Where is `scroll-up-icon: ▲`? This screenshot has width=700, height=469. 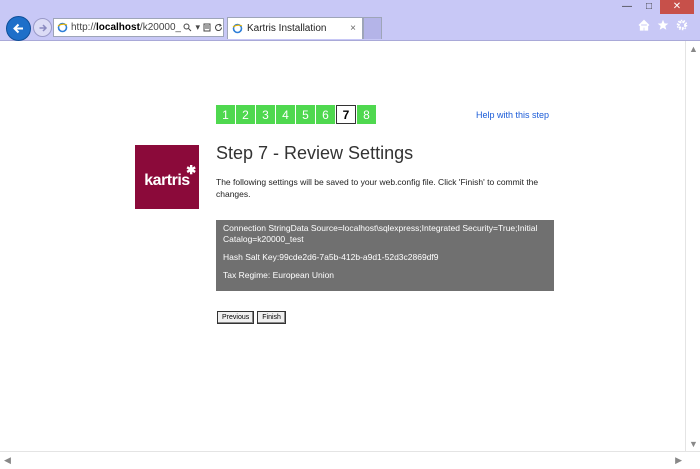
scroll-up-icon: ▲ is located at coordinates (693, 49).